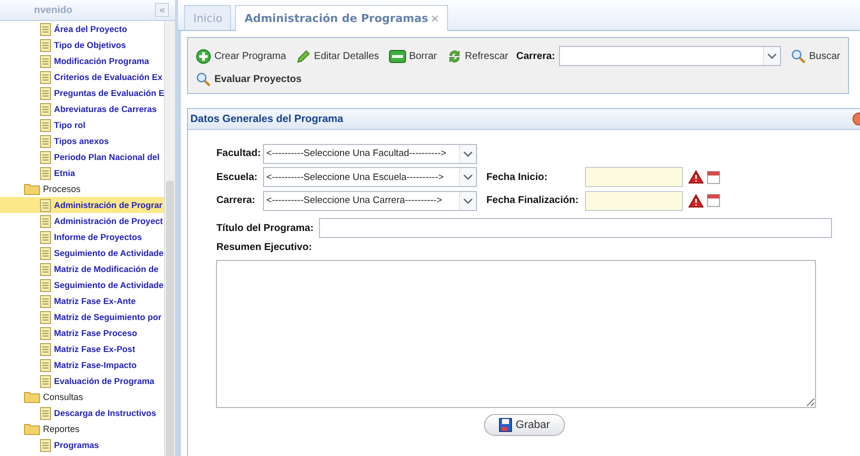 The image size is (860, 456). What do you see at coordinates (241, 56) in the screenshot?
I see `toolbar-button: Crear Programa` at bounding box center [241, 56].